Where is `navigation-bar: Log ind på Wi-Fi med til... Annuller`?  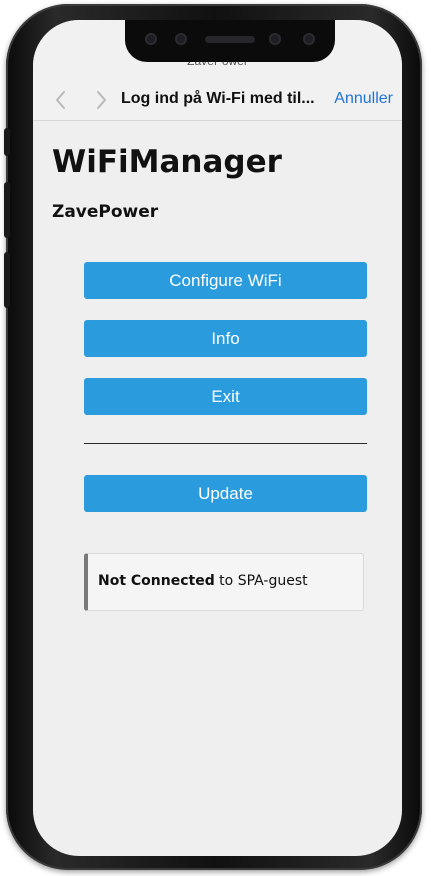
navigation-bar: Log ind på Wi-Fi med til... Annuller is located at coordinates (217, 100).